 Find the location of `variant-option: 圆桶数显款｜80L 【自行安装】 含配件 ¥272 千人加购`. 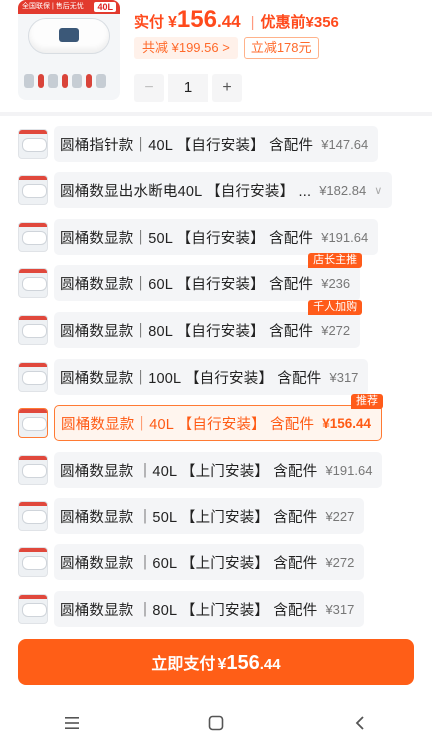

variant-option: 圆桶数显款｜80L 【自行安装】 含配件 ¥272 千人加购 is located at coordinates (190, 324).